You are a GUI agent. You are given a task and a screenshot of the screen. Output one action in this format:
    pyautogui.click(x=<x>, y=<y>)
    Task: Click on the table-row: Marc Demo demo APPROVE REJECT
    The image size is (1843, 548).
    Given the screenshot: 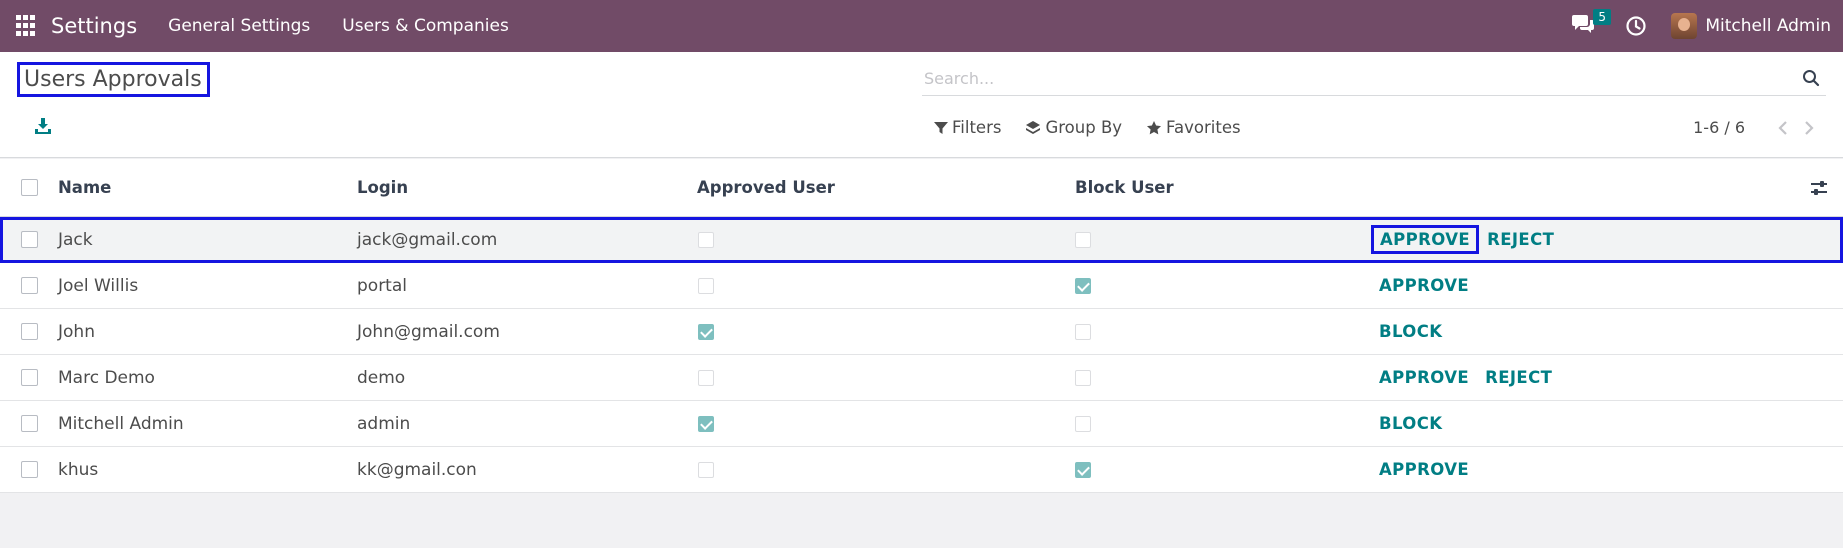 What is the action you would take?
    pyautogui.click(x=921, y=378)
    